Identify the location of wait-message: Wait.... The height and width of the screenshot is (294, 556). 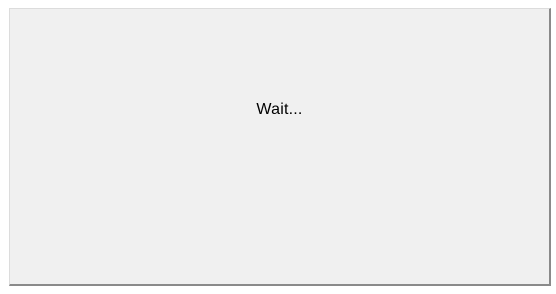
(279, 109).